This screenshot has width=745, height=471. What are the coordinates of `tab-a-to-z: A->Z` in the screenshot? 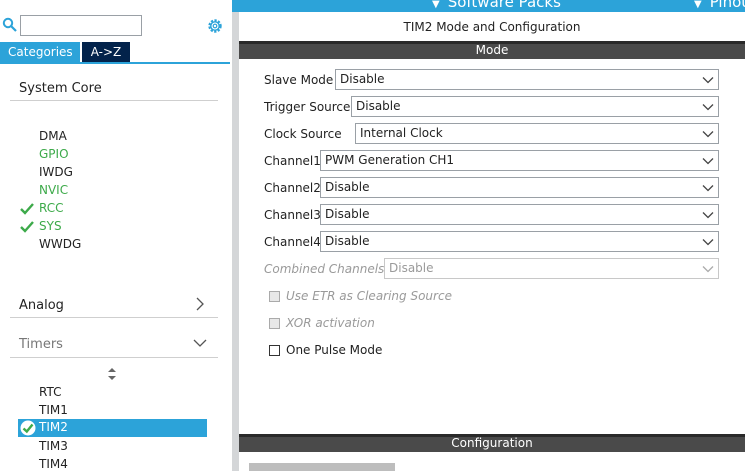 It's located at (106, 52).